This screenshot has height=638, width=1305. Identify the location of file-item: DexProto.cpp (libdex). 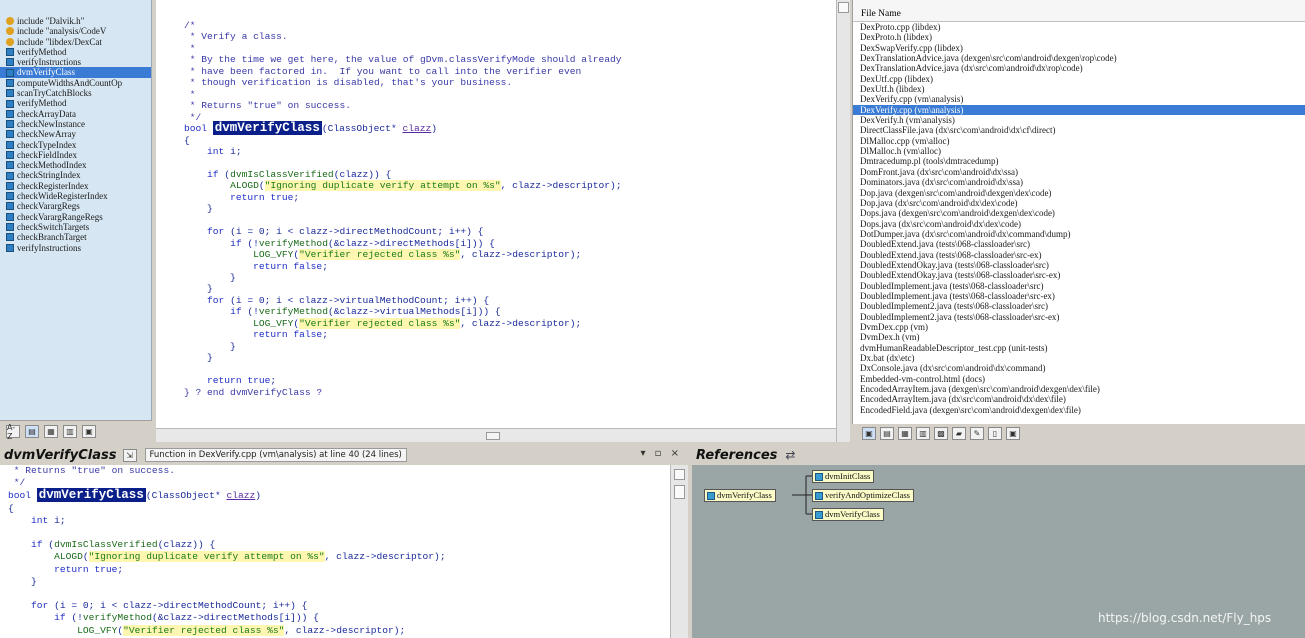
(1079, 27).